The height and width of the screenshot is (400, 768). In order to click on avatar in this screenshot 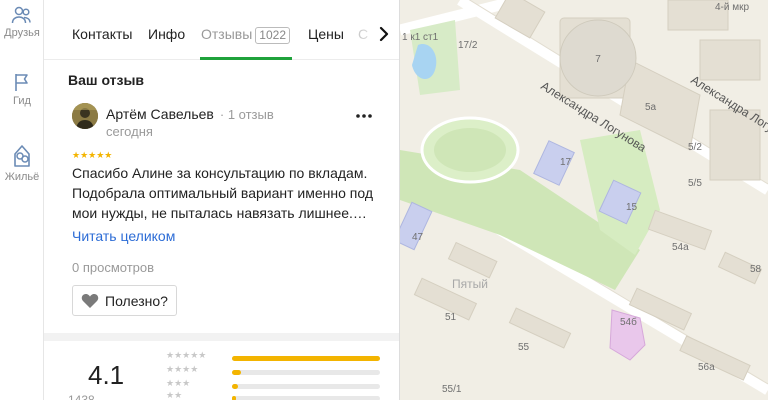, I will do `click(85, 116)`.